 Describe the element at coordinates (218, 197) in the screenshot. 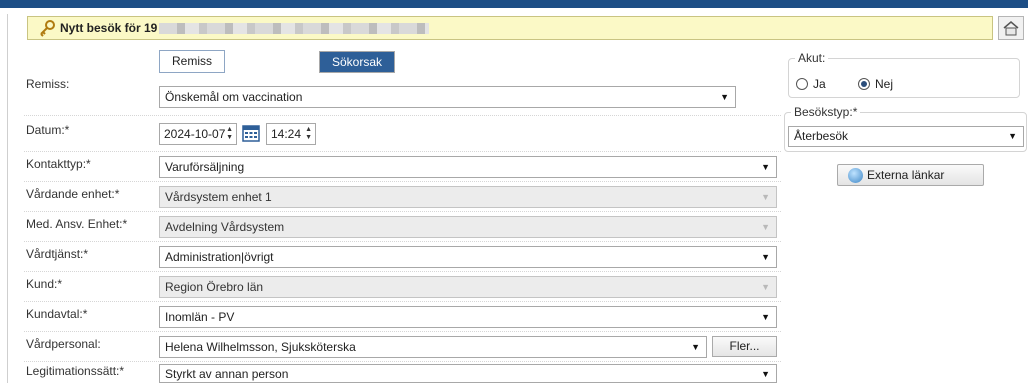

I see `vardande-enhet-value: Vårdsystem enhet 1` at that location.